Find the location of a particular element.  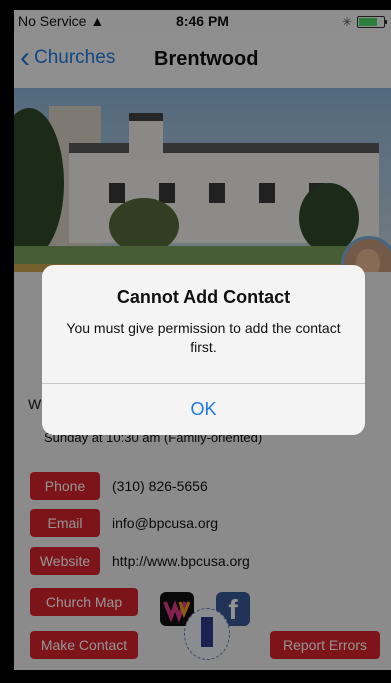

ok-button: OK is located at coordinates (203, 409).